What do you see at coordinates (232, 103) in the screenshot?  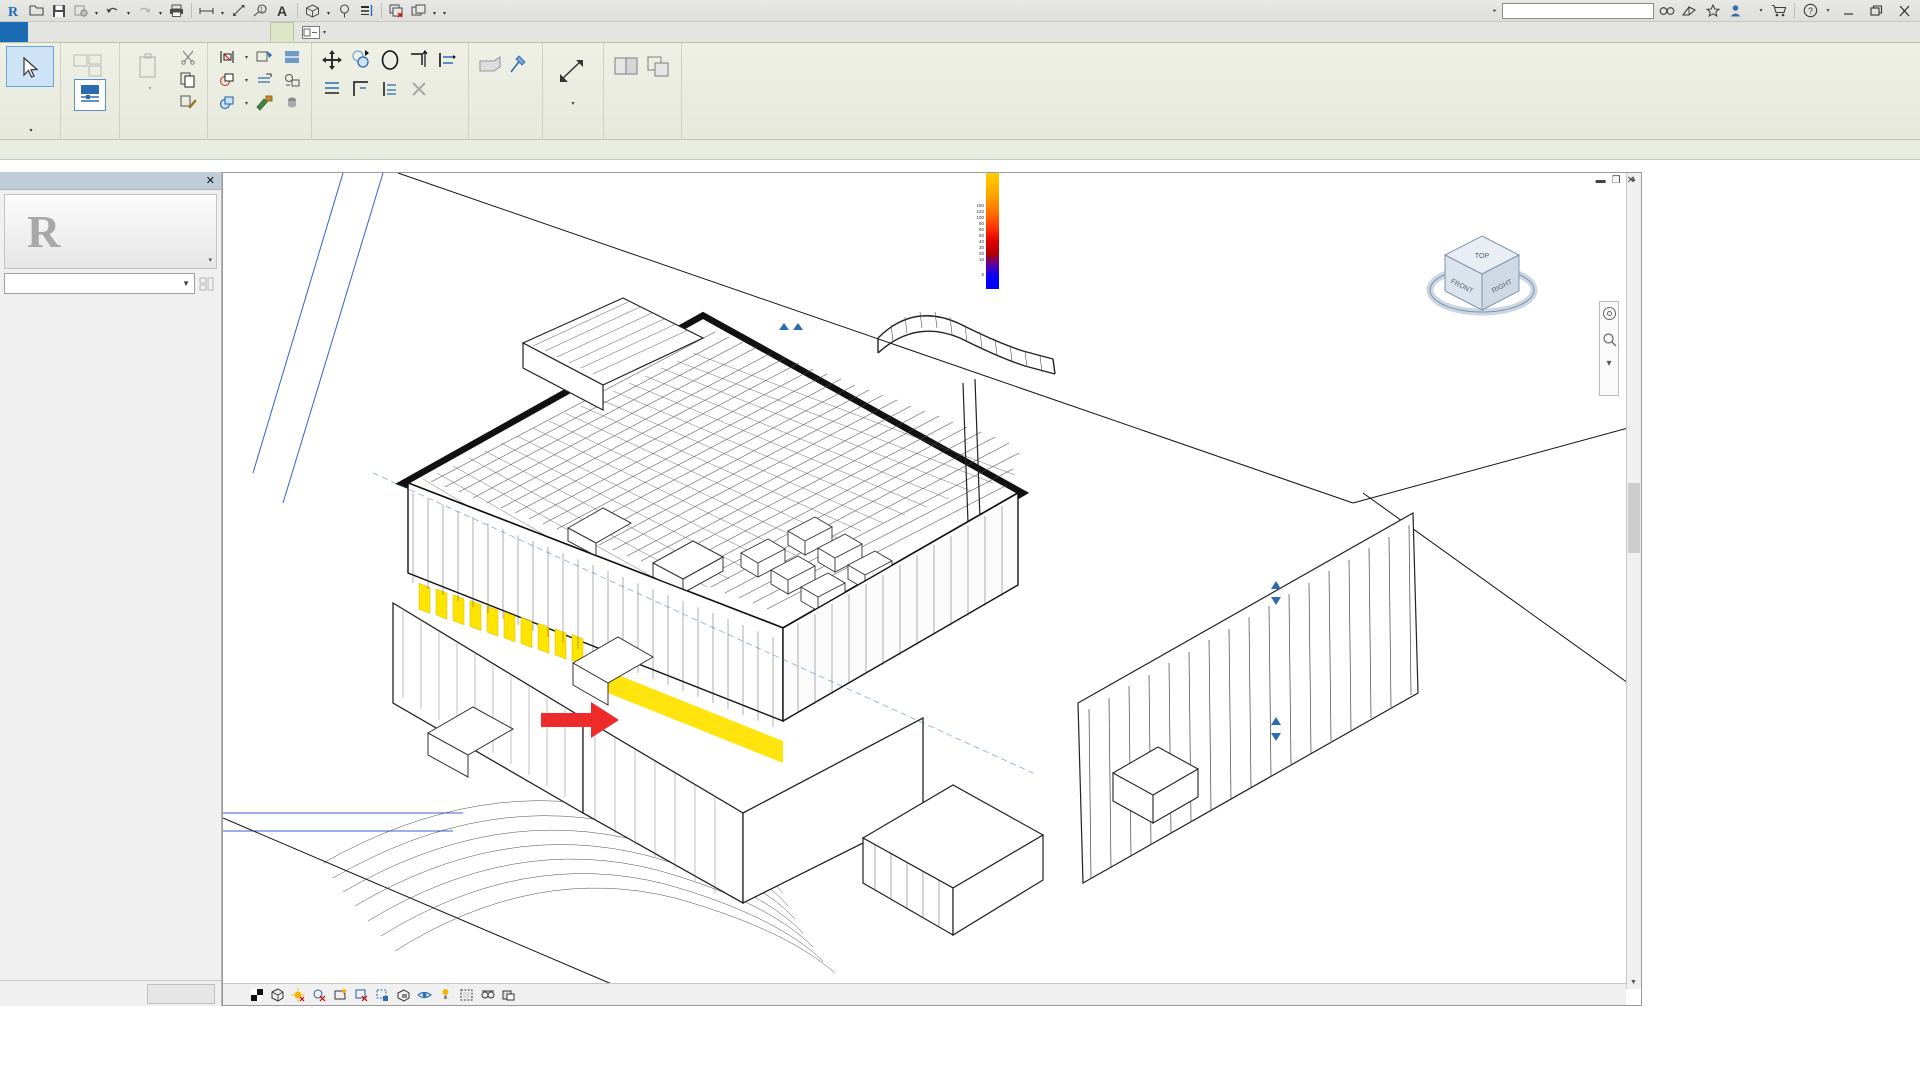 I see `join-geometry-button: ▾` at bounding box center [232, 103].